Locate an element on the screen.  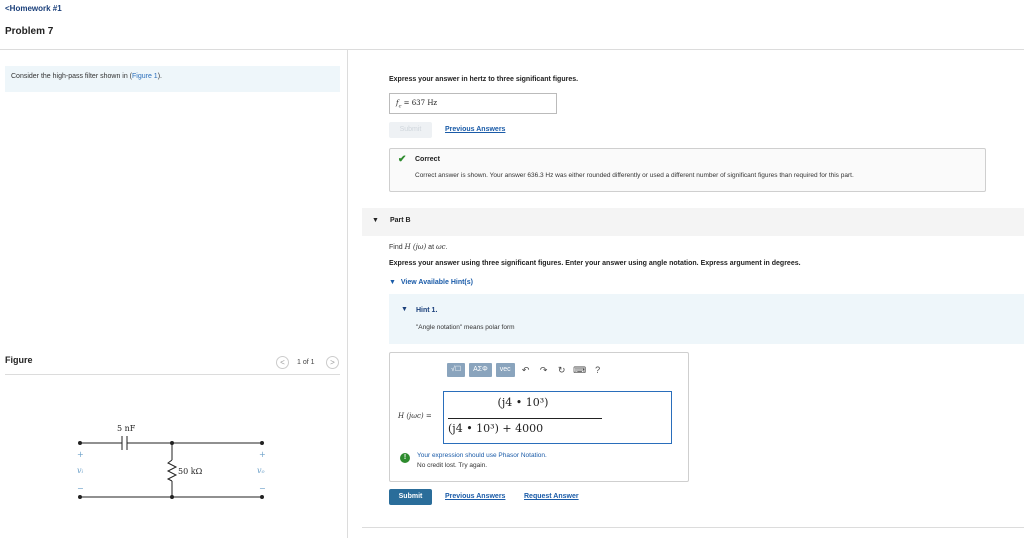
header-divider is located at coordinates (512, 49).